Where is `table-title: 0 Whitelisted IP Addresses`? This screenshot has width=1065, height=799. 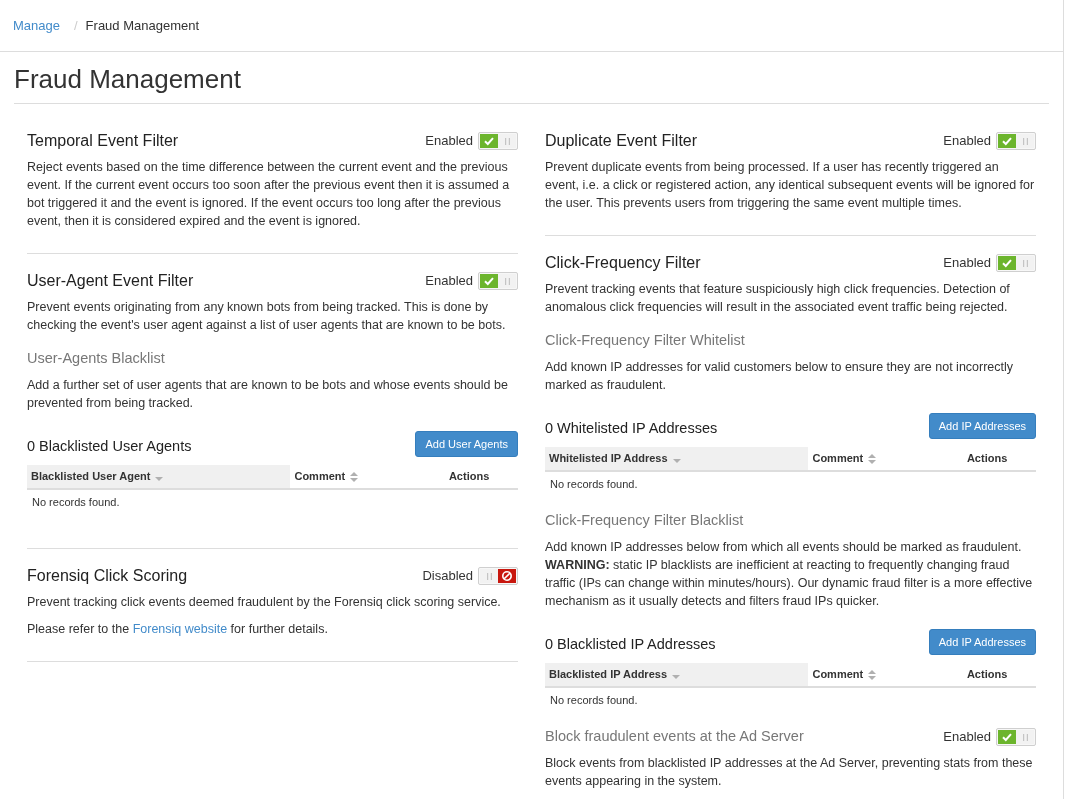 table-title: 0 Whitelisted IP Addresses is located at coordinates (631, 428).